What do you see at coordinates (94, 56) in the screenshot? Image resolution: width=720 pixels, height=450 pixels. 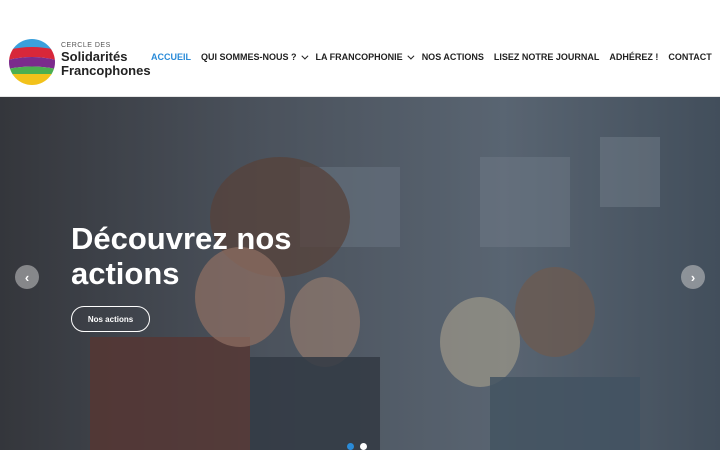 I see `logo-title-line1: Solidarités` at bounding box center [94, 56].